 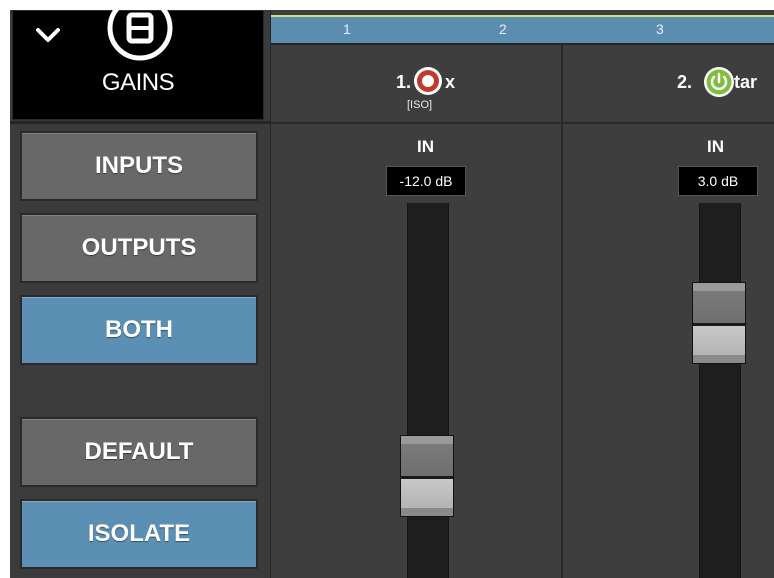 What do you see at coordinates (428, 83) in the screenshot?
I see `record-power-icon` at bounding box center [428, 83].